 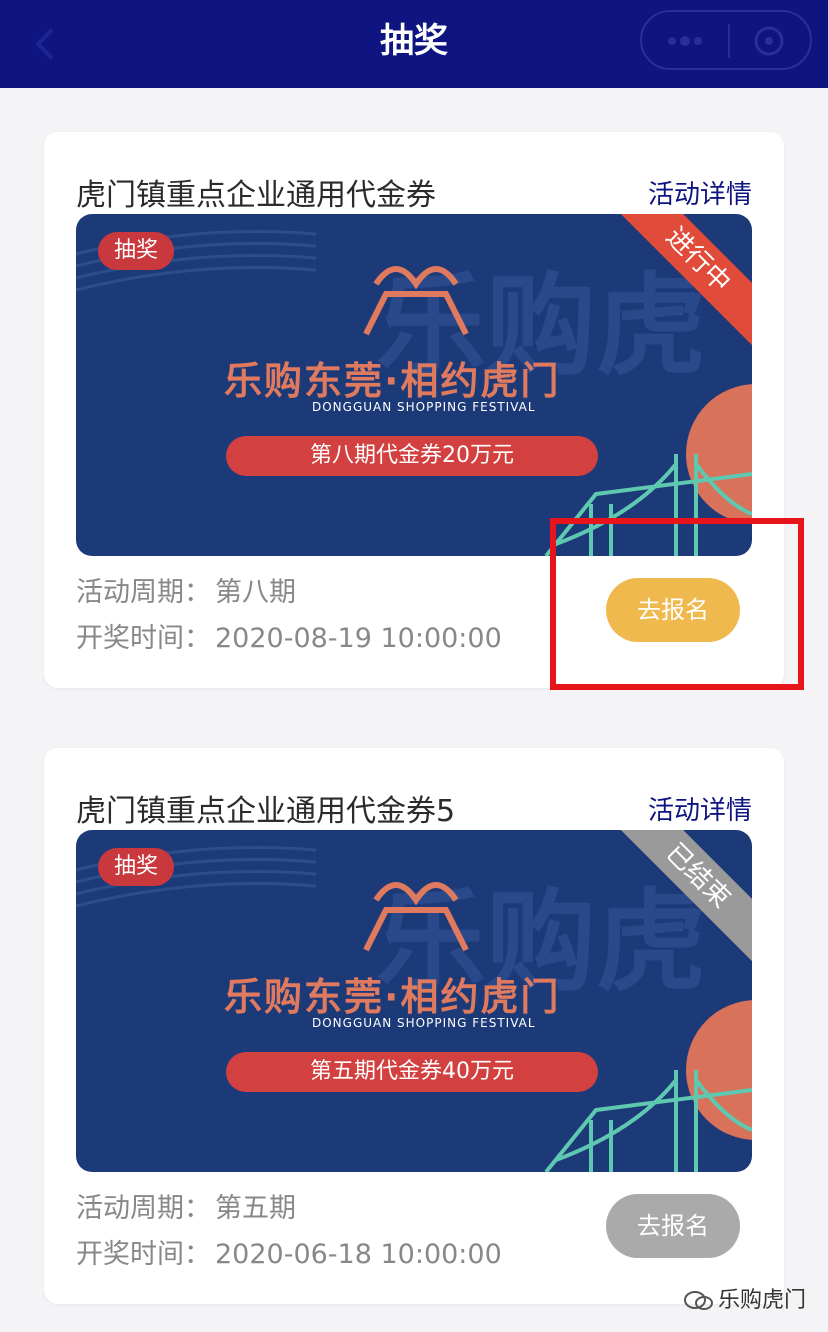 What do you see at coordinates (358, 1254) in the screenshot?
I see `draw-time-value: 2020-06-18 10:00:00` at bounding box center [358, 1254].